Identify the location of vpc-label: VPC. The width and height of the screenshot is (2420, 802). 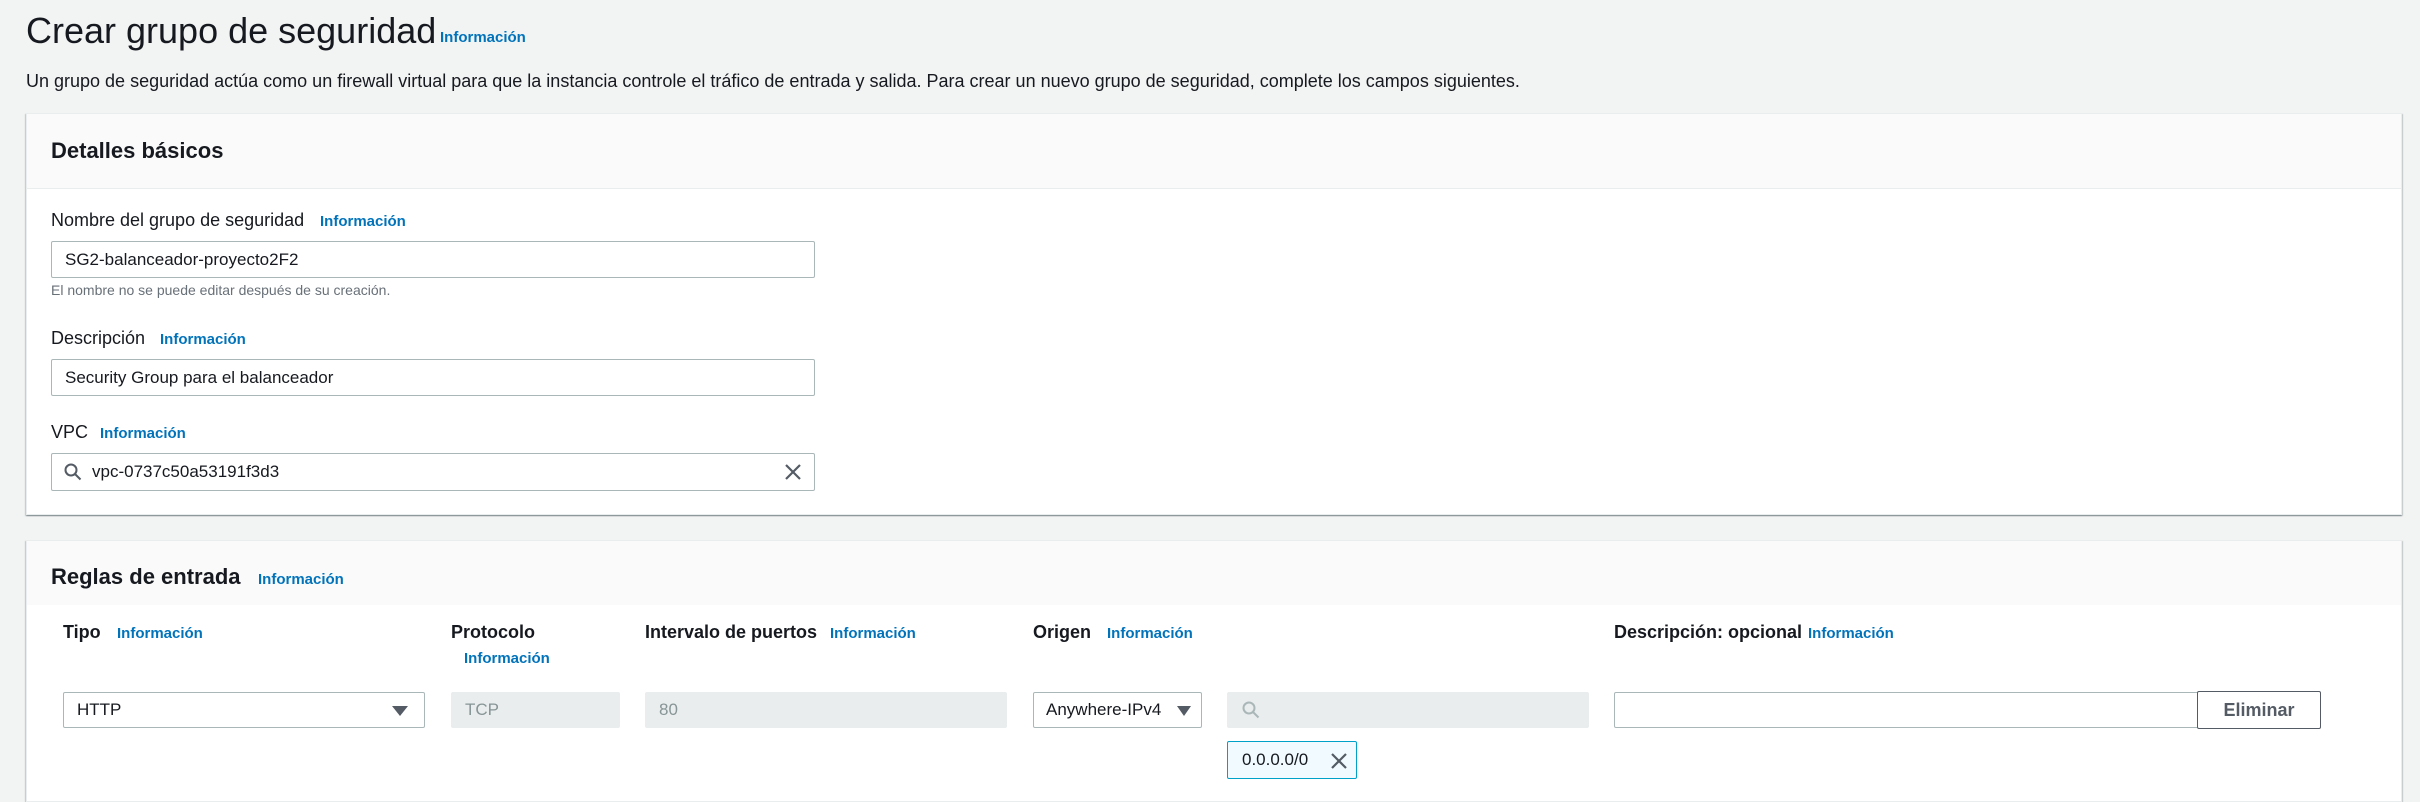
(70, 432).